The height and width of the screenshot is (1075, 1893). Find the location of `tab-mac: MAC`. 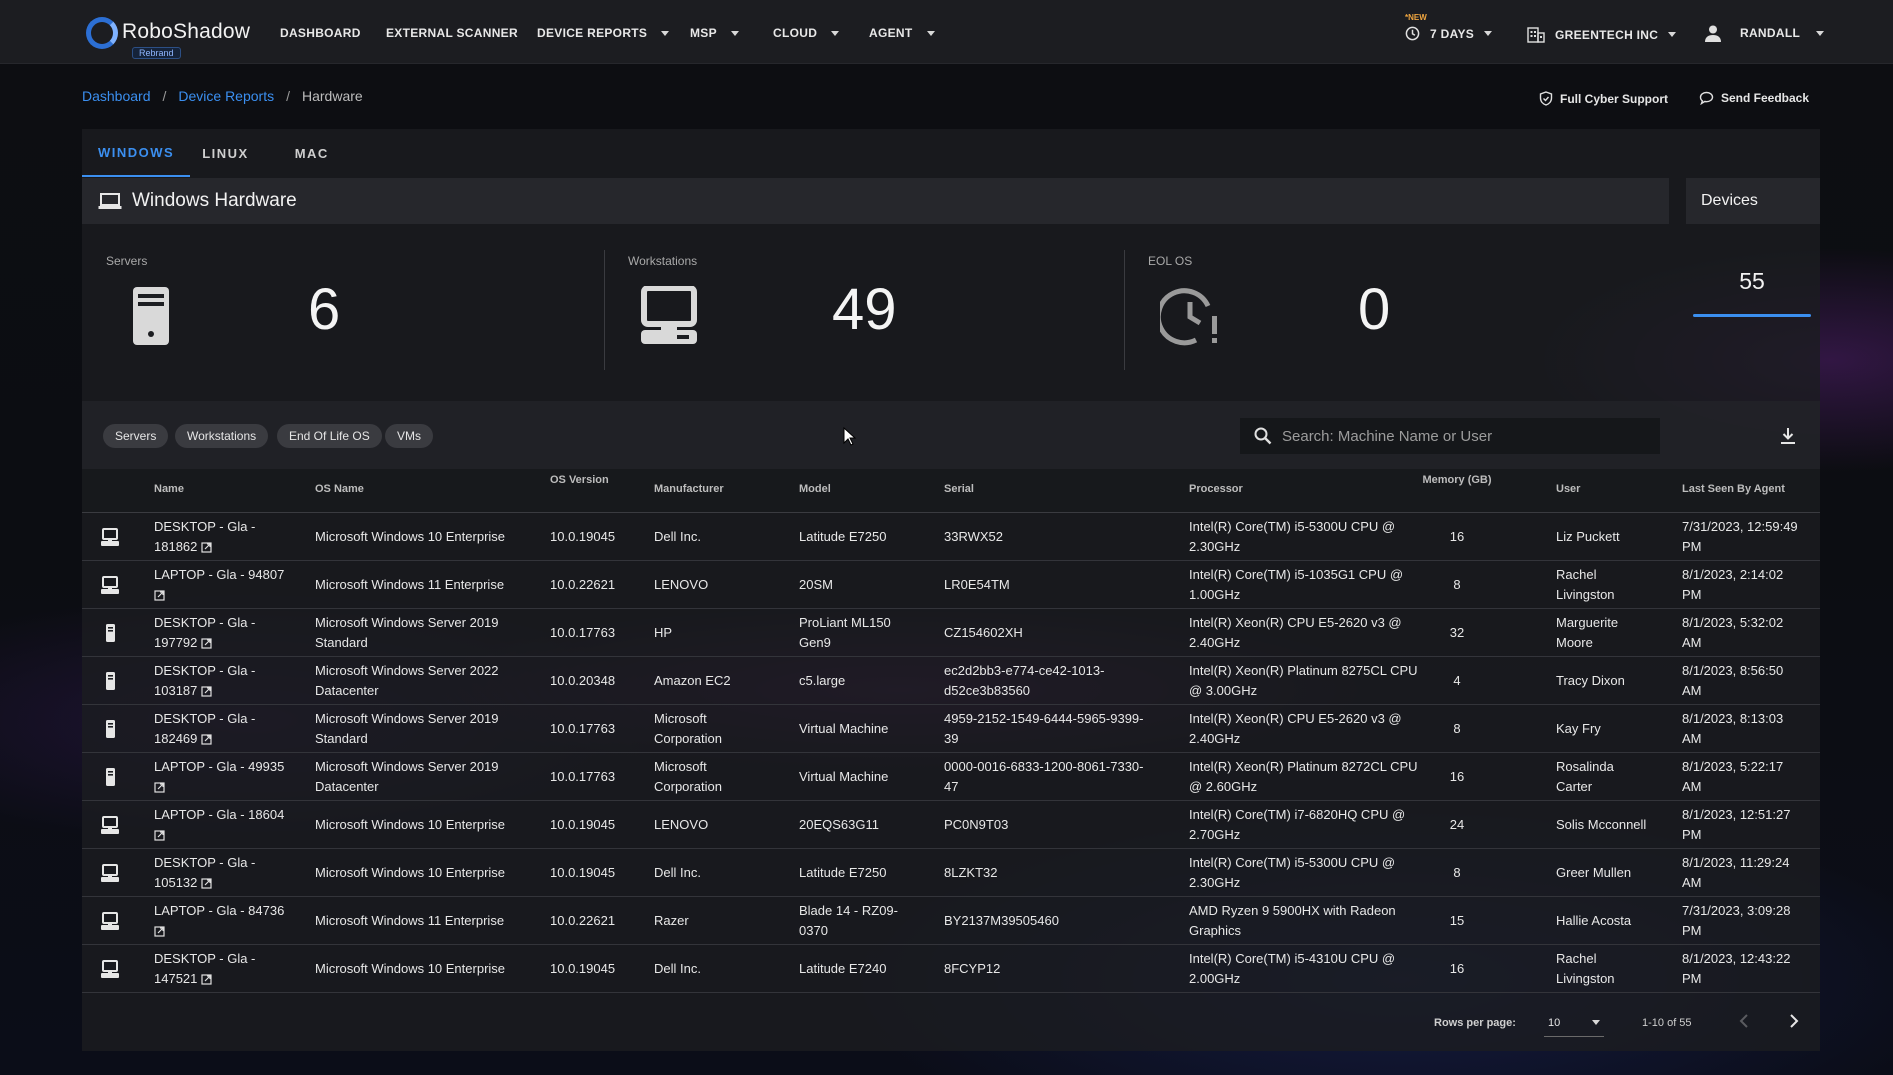

tab-mac: MAC is located at coordinates (312, 153).